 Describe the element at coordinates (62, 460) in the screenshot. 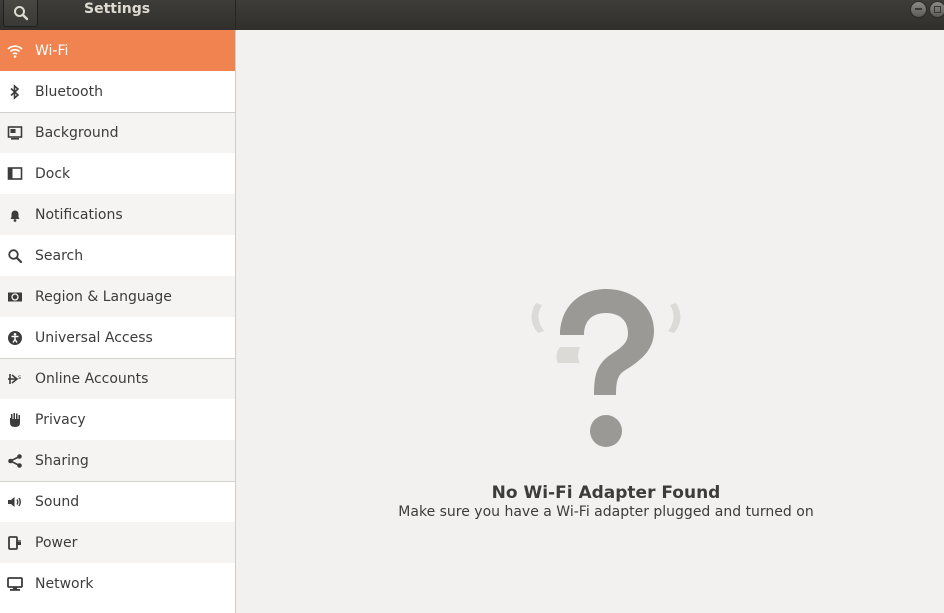

I see `sidebar-item-label: Sharing` at that location.